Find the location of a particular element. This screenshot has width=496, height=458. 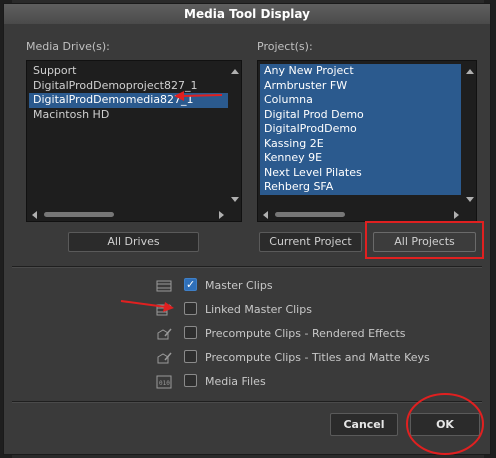

projects-horizontal-scrollbar is located at coordinates (360, 214).